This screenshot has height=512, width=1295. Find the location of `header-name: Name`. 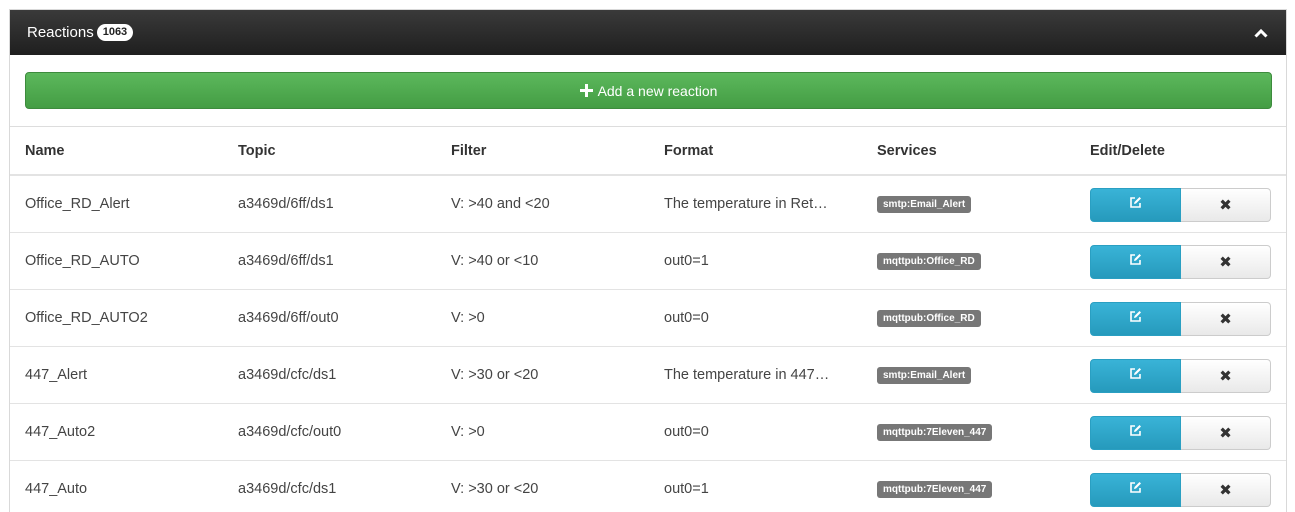

header-name: Name is located at coordinates (116, 151).